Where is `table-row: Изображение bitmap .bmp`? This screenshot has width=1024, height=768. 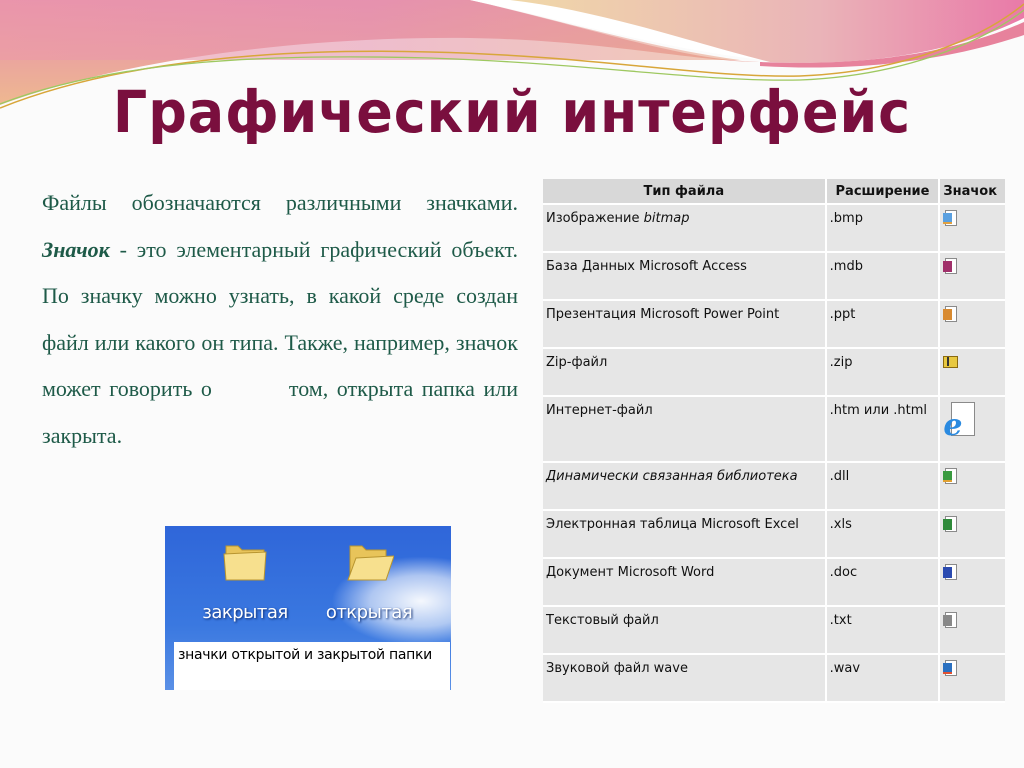
table-row: Изображение bitmap .bmp is located at coordinates (774, 228).